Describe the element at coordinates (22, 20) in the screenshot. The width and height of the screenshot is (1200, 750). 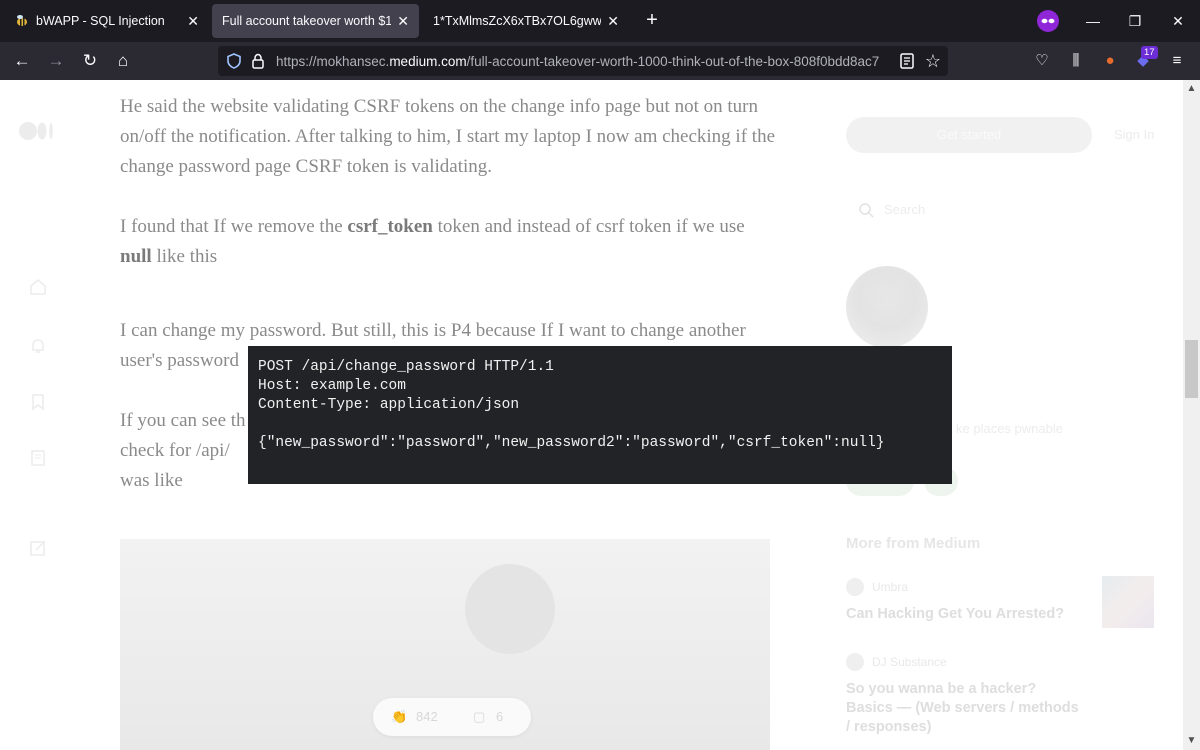
I see `bee-icon` at that location.